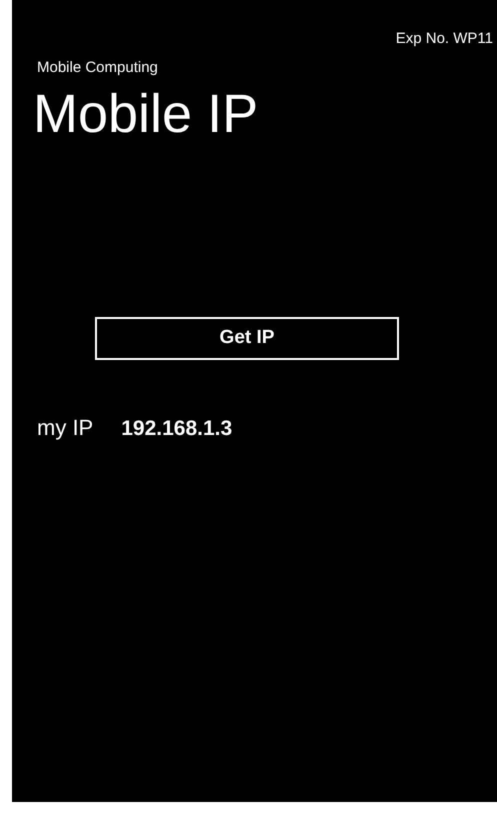 Image resolution: width=497 pixels, height=817 pixels. What do you see at coordinates (444, 38) in the screenshot?
I see `experiment-label: Exp No. WP11` at bounding box center [444, 38].